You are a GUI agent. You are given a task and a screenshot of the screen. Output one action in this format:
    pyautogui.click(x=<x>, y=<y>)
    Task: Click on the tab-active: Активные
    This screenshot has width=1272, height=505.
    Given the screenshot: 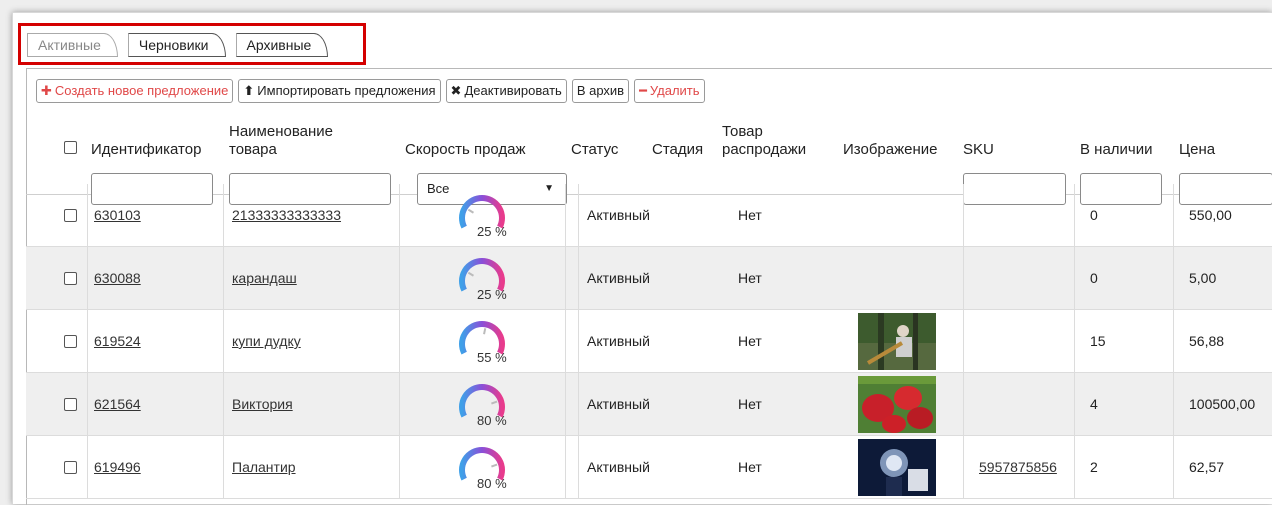 What is the action you would take?
    pyautogui.click(x=72, y=45)
    